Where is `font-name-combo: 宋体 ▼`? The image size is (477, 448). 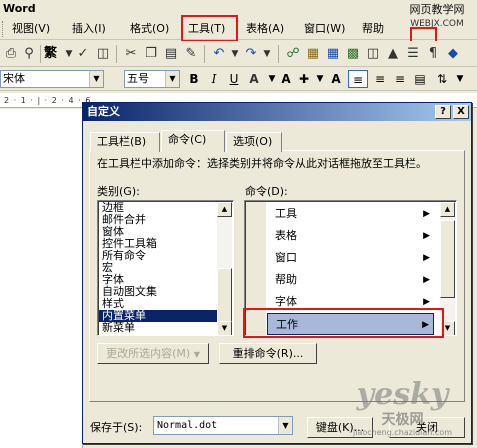
font-name-combo: 宋体 ▼ is located at coordinates (52, 79).